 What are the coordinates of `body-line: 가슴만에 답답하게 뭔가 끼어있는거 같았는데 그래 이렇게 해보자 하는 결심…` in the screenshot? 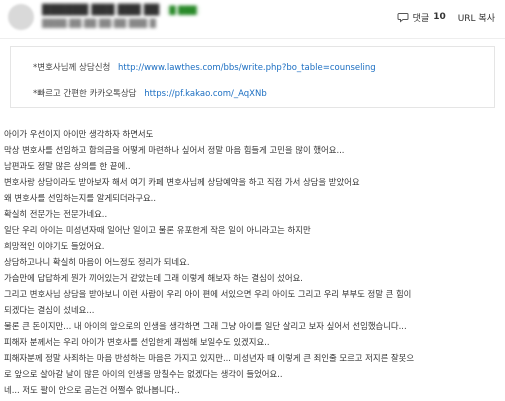 It's located at (153, 278).